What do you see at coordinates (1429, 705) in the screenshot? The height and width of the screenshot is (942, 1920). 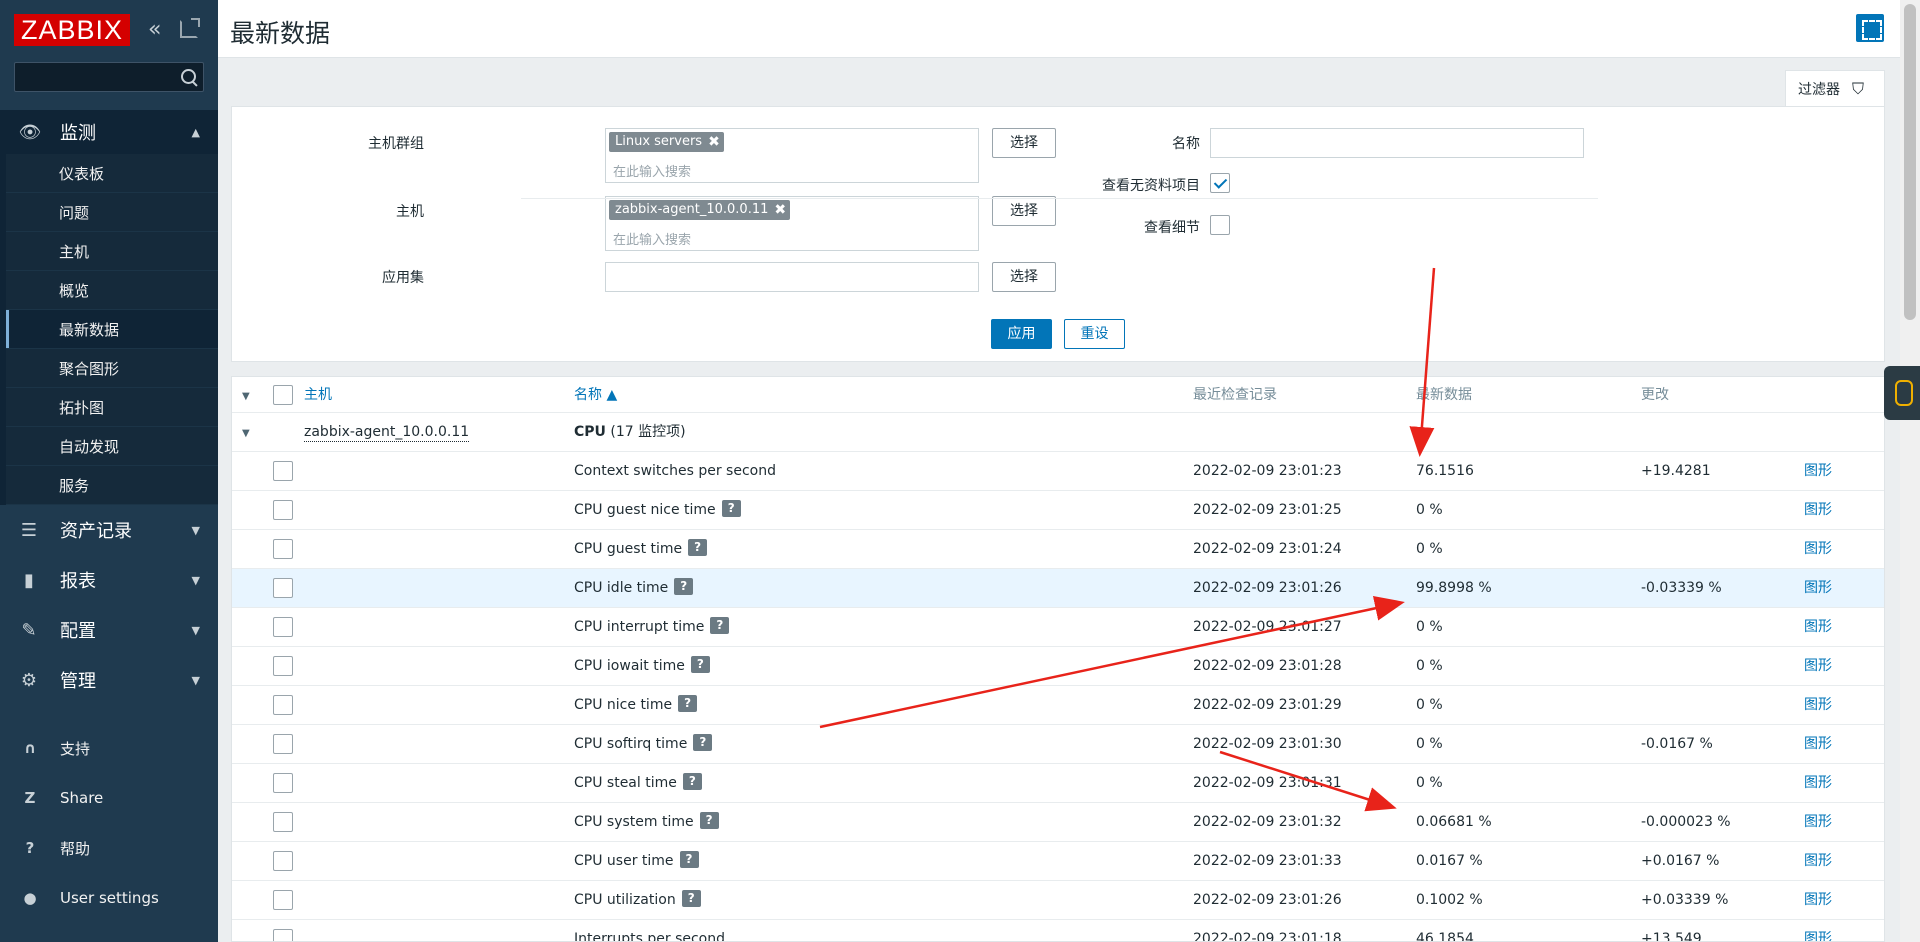 I see `last-value: 0 %` at bounding box center [1429, 705].